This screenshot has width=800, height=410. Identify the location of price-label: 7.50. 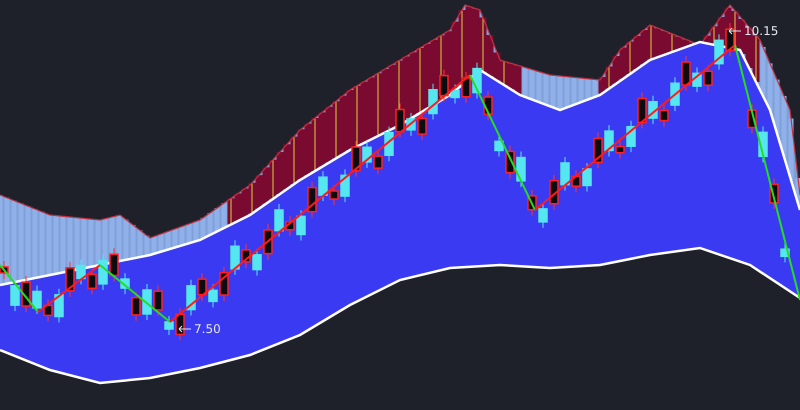
(207, 329).